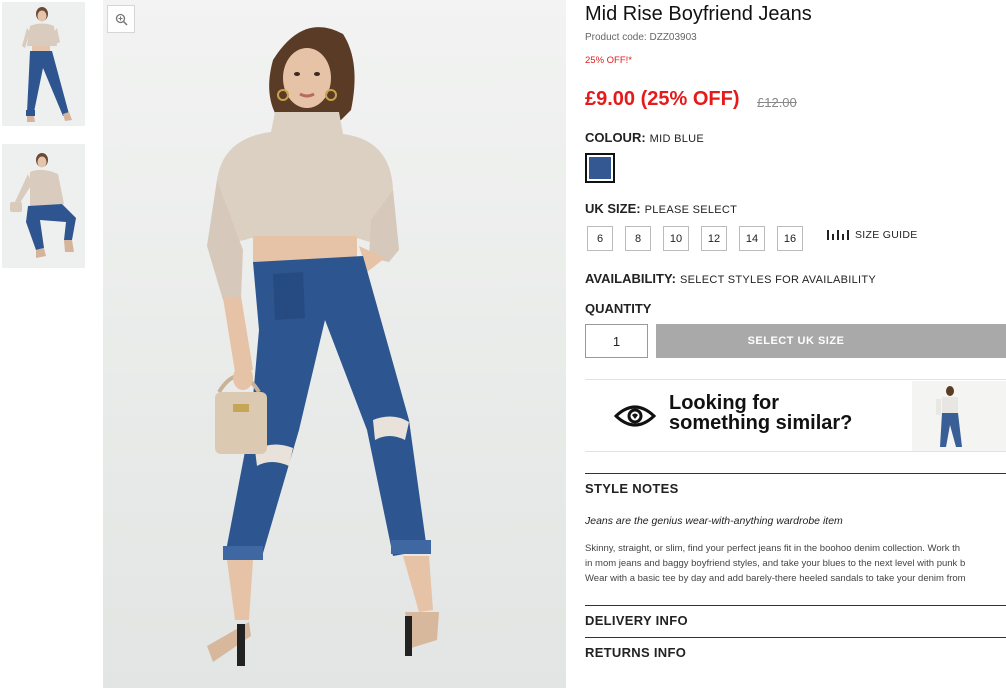 This screenshot has width=1006, height=688. What do you see at coordinates (662, 99) in the screenshot?
I see `sale-price: £9.00 (25% OFF)` at bounding box center [662, 99].